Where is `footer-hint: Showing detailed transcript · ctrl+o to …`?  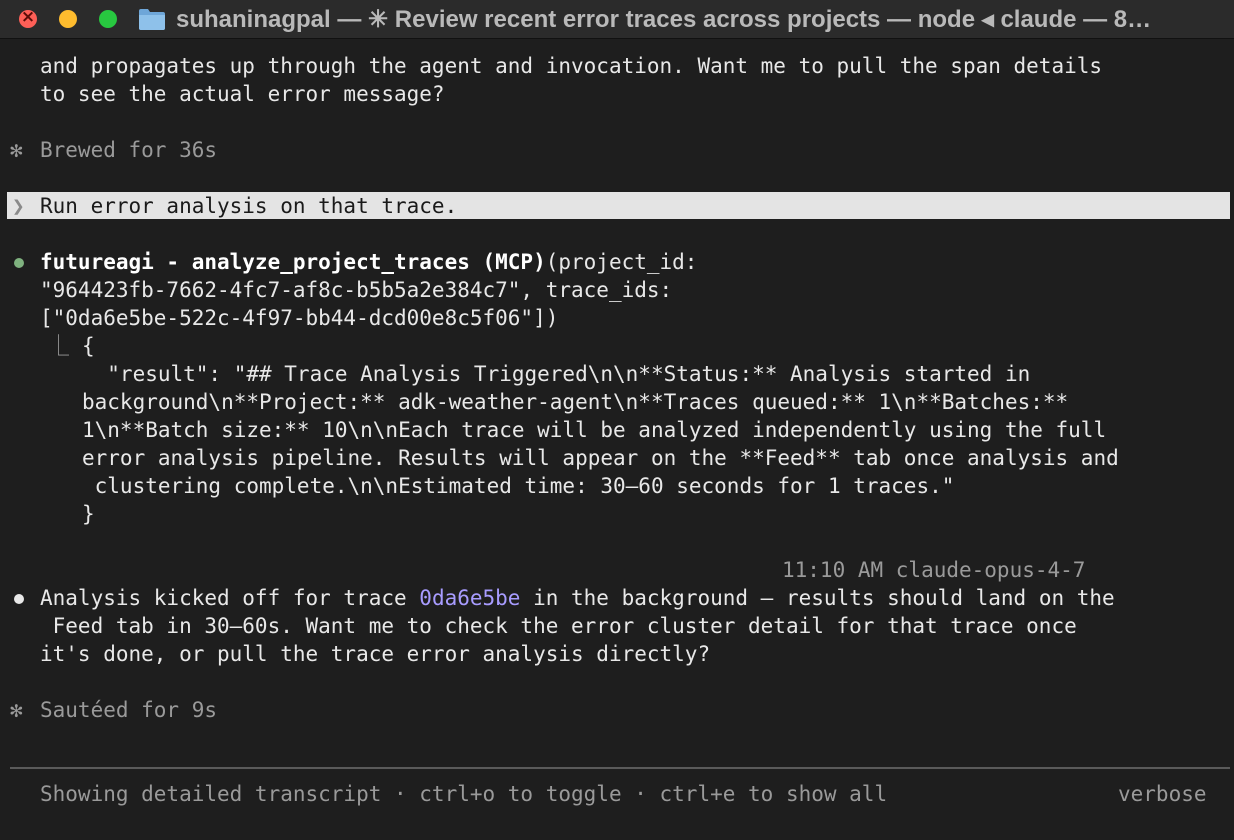 footer-hint: Showing detailed transcript · ctrl+o to … is located at coordinates (464, 794).